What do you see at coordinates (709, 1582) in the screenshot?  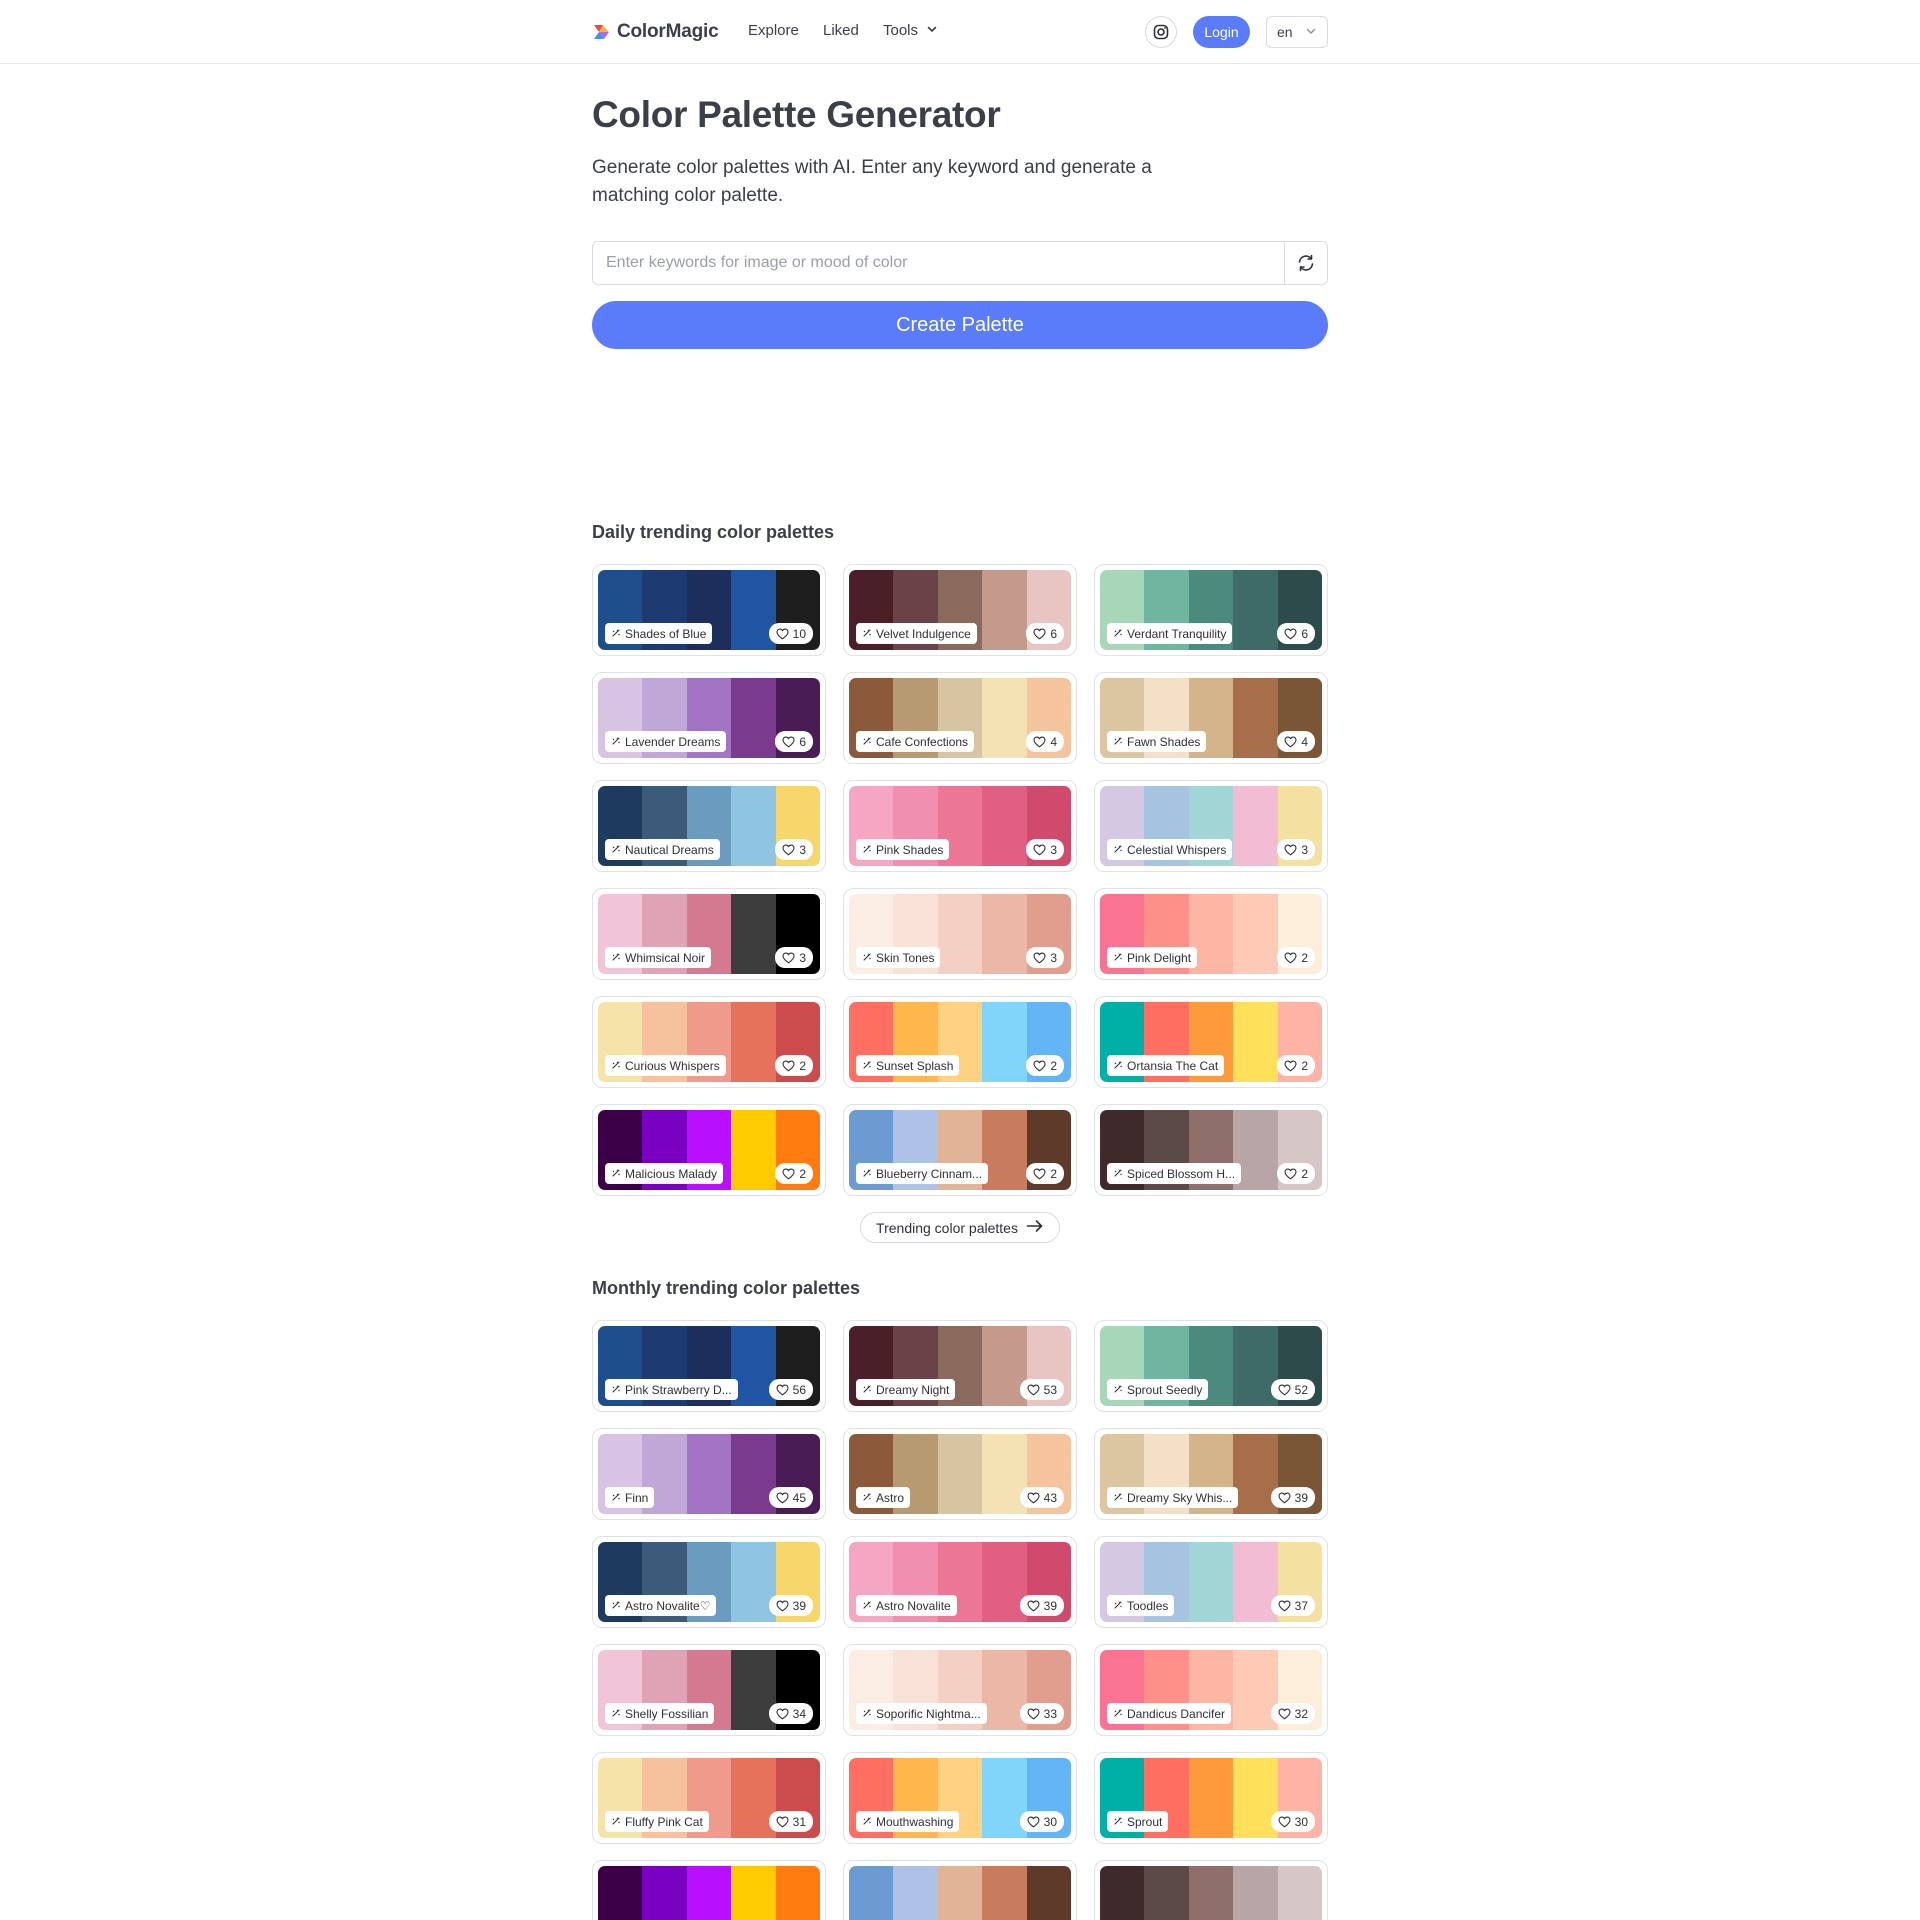 I see `palette-card: Astro Novalite♡ 39` at bounding box center [709, 1582].